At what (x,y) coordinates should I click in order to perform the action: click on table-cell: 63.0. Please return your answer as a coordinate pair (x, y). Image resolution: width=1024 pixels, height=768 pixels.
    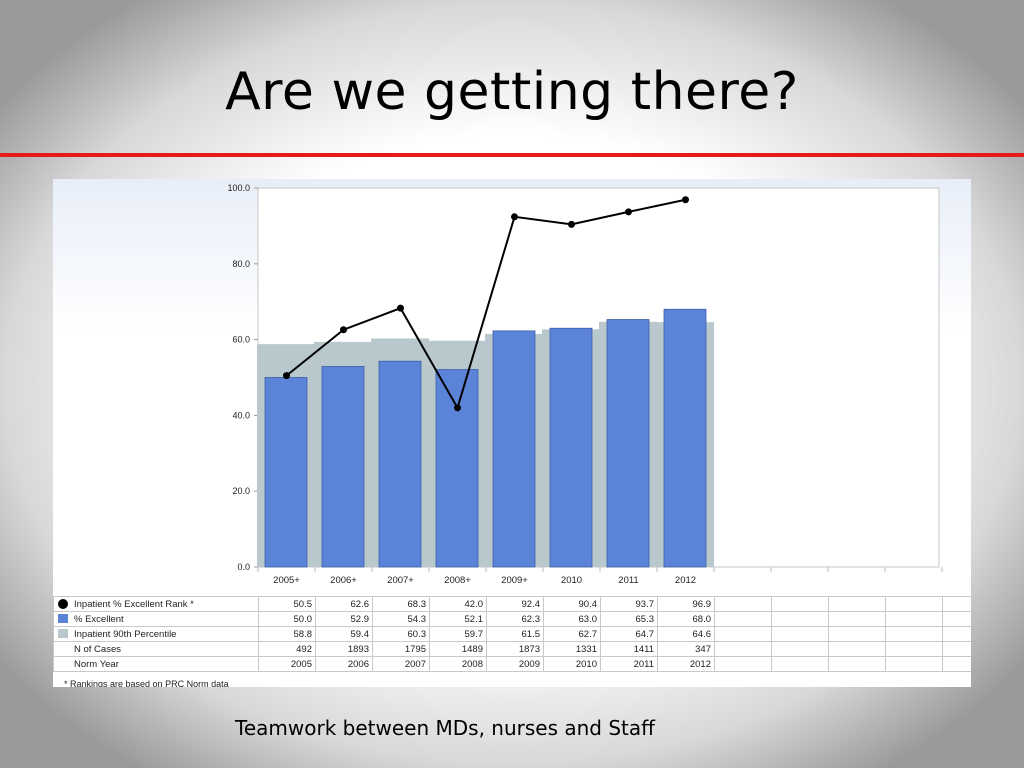
    Looking at the image, I should click on (572, 619).